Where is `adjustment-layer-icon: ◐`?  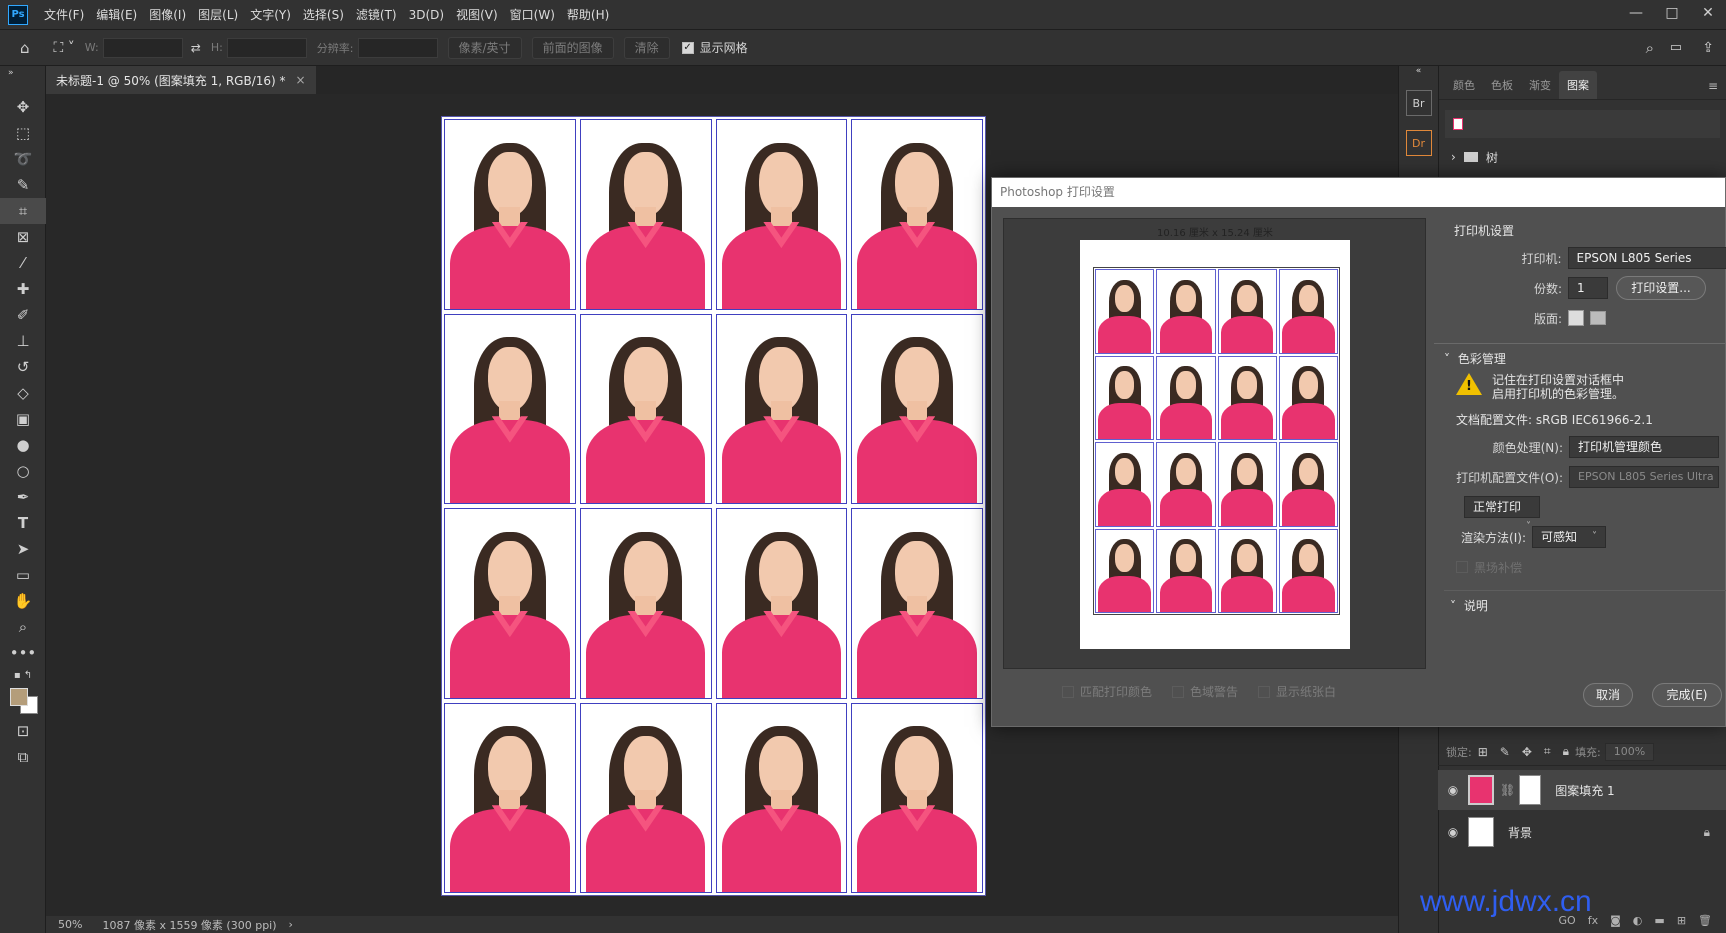
adjustment-layer-icon: ◐ is located at coordinates (1638, 920).